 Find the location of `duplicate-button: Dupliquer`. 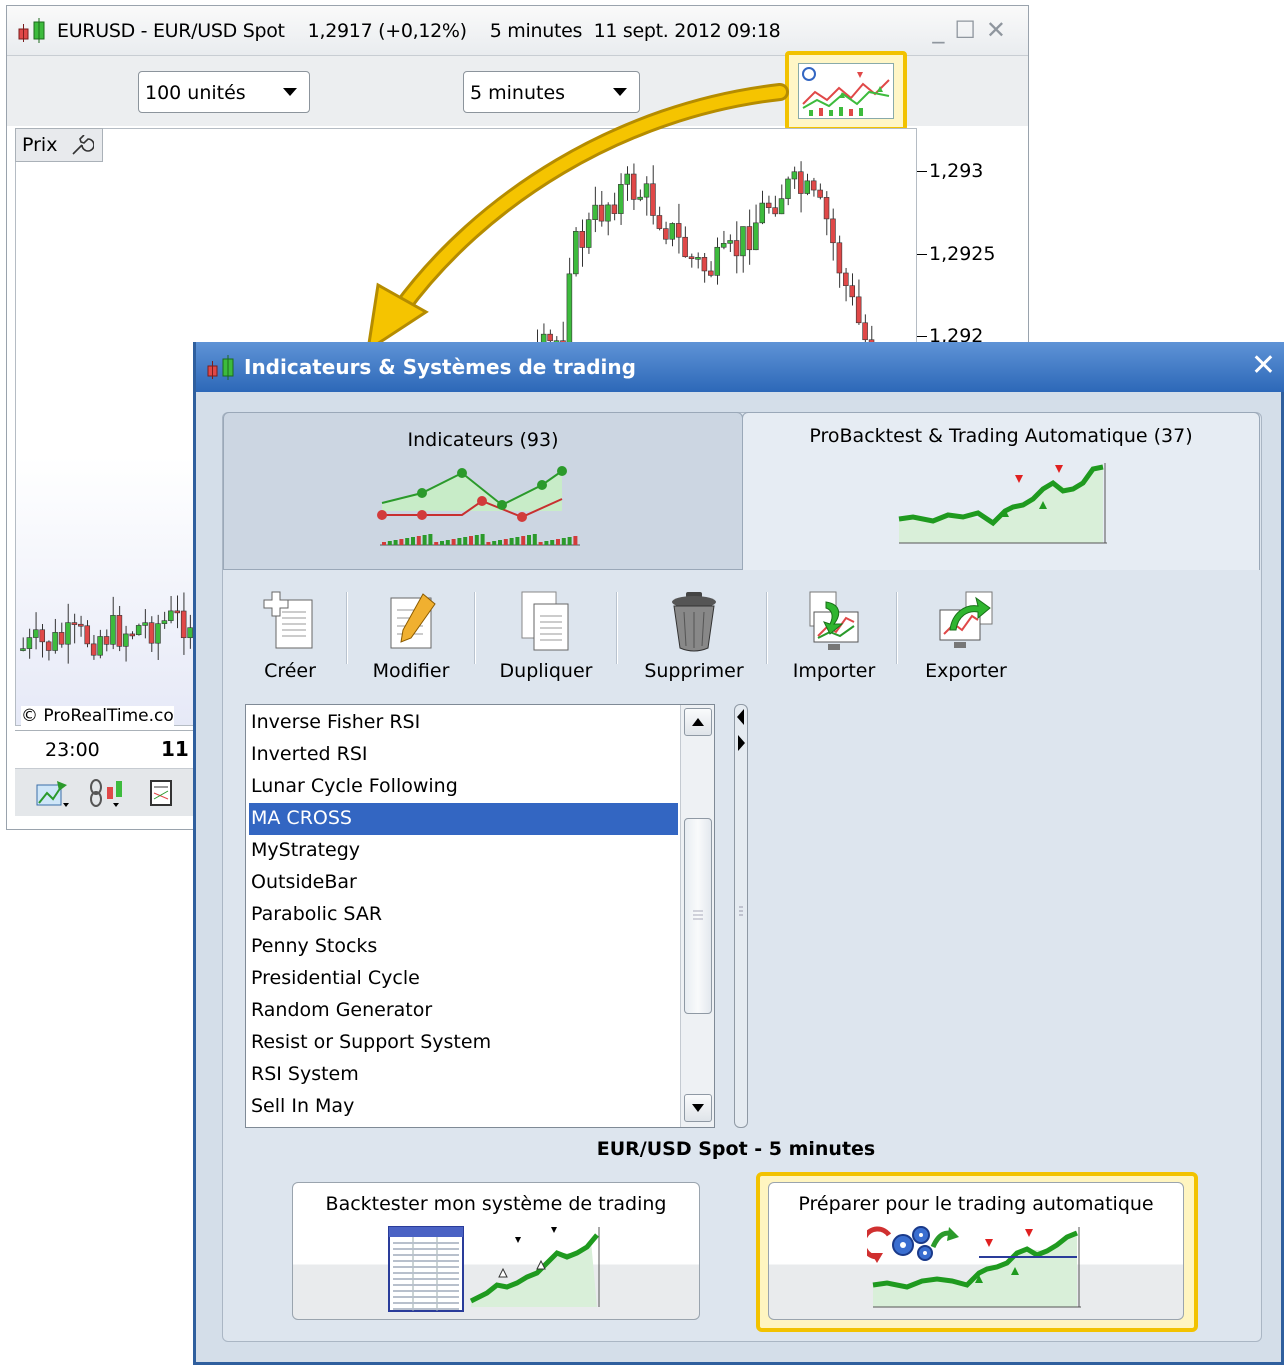

duplicate-button: Dupliquer is located at coordinates (546, 640).